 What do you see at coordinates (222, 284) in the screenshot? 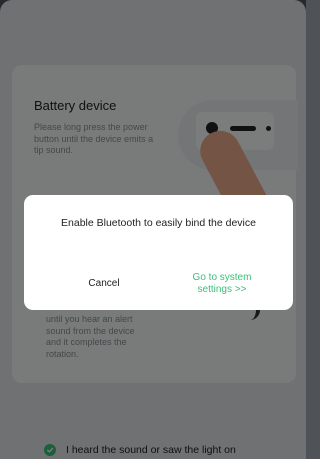
I see `go-to-settings-button: Go to system settings >>` at bounding box center [222, 284].